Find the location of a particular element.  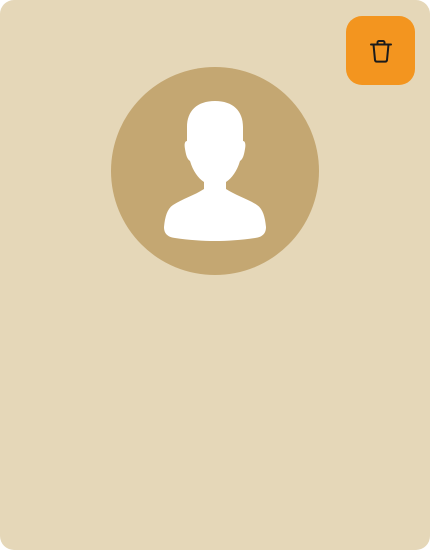

delete-button is located at coordinates (380, 50).